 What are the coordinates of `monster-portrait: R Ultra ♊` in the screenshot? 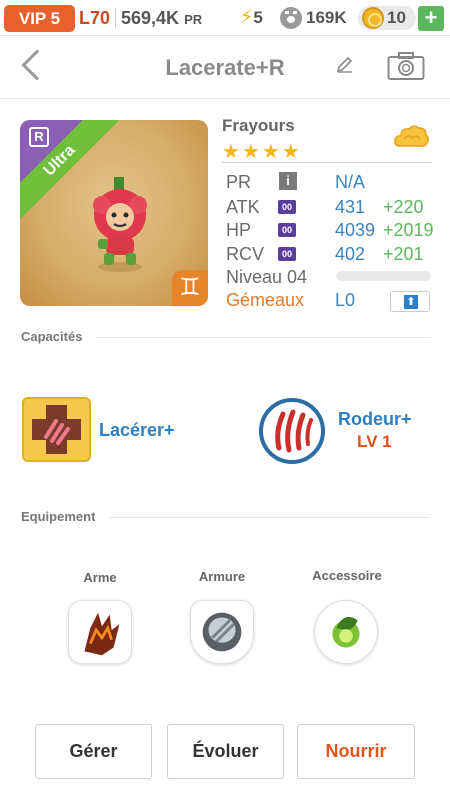 It's located at (114, 213).